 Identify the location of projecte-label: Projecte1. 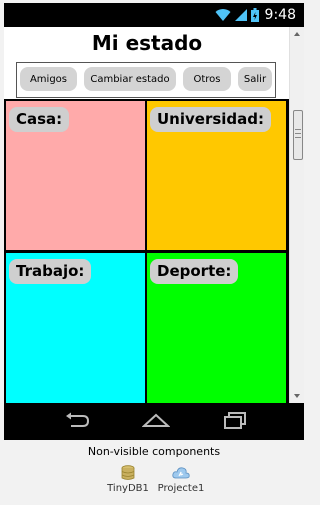
(181, 488).